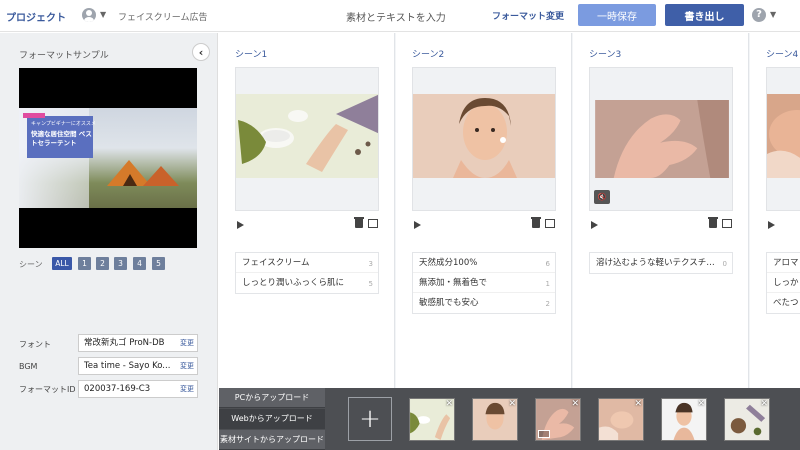 The width and height of the screenshot is (800, 450). What do you see at coordinates (704, 15) in the screenshot?
I see `export-button: 書き出し` at bounding box center [704, 15].